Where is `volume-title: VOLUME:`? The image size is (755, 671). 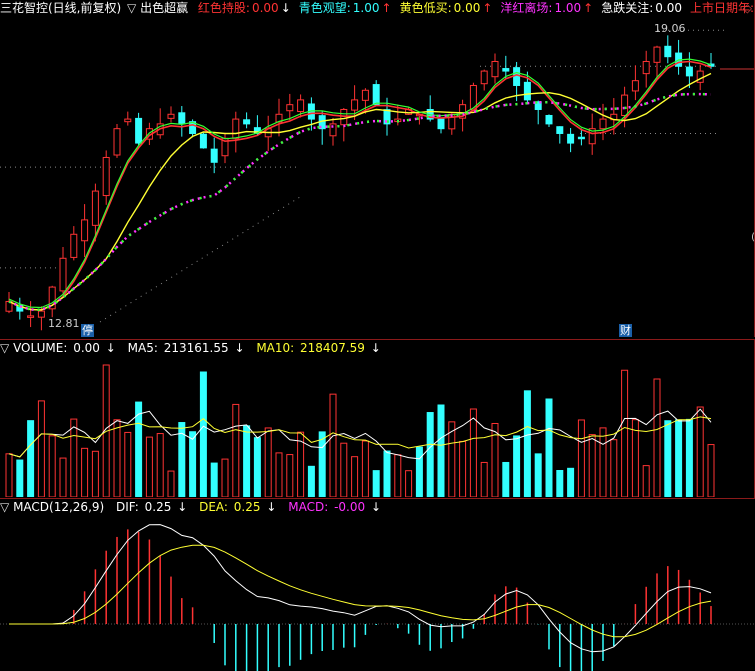 volume-title: VOLUME: is located at coordinates (40, 348).